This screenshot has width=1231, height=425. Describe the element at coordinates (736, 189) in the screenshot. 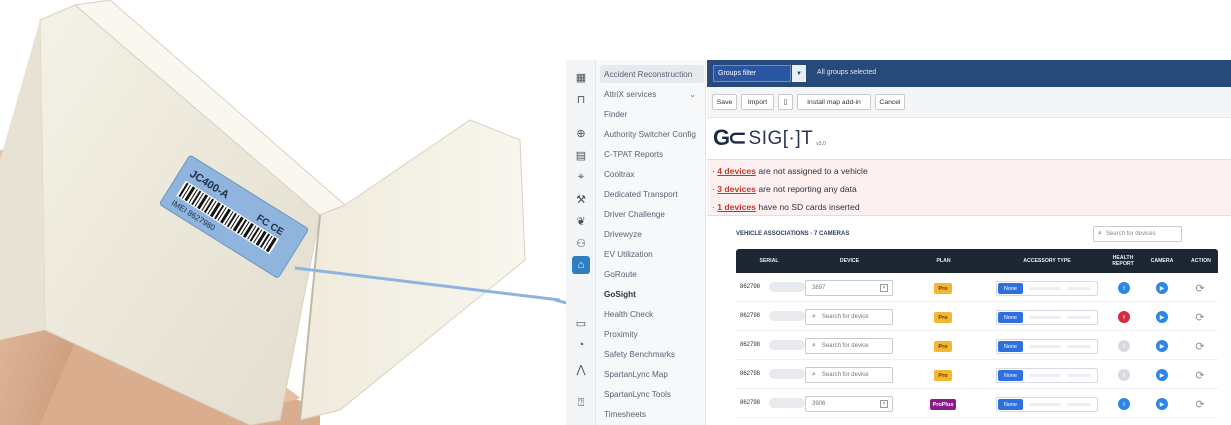

I see `alert-link: 3 devices` at that location.